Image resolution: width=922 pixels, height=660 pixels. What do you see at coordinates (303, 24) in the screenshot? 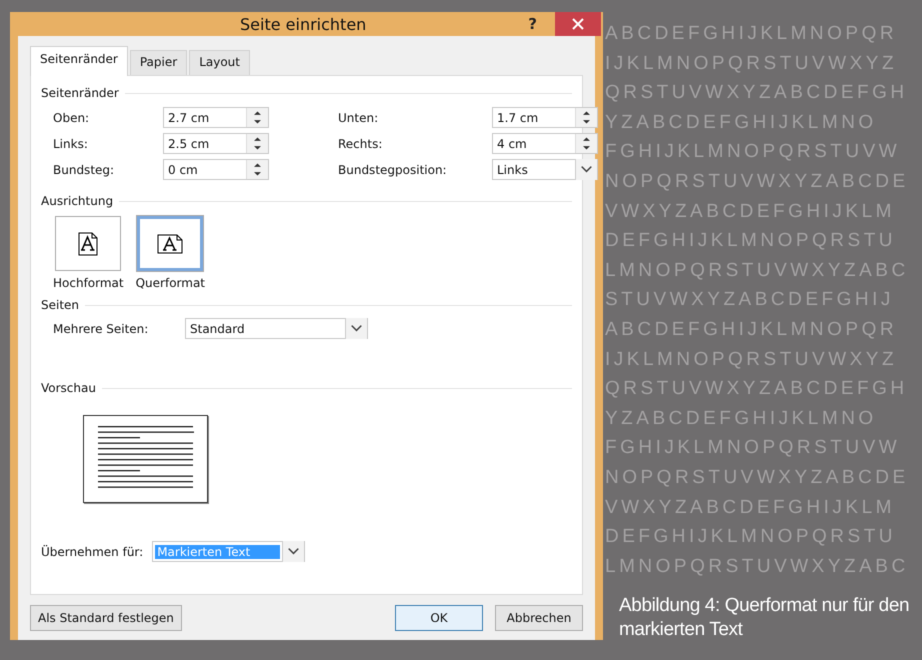
I see `window-title: Seite einrichten` at bounding box center [303, 24].